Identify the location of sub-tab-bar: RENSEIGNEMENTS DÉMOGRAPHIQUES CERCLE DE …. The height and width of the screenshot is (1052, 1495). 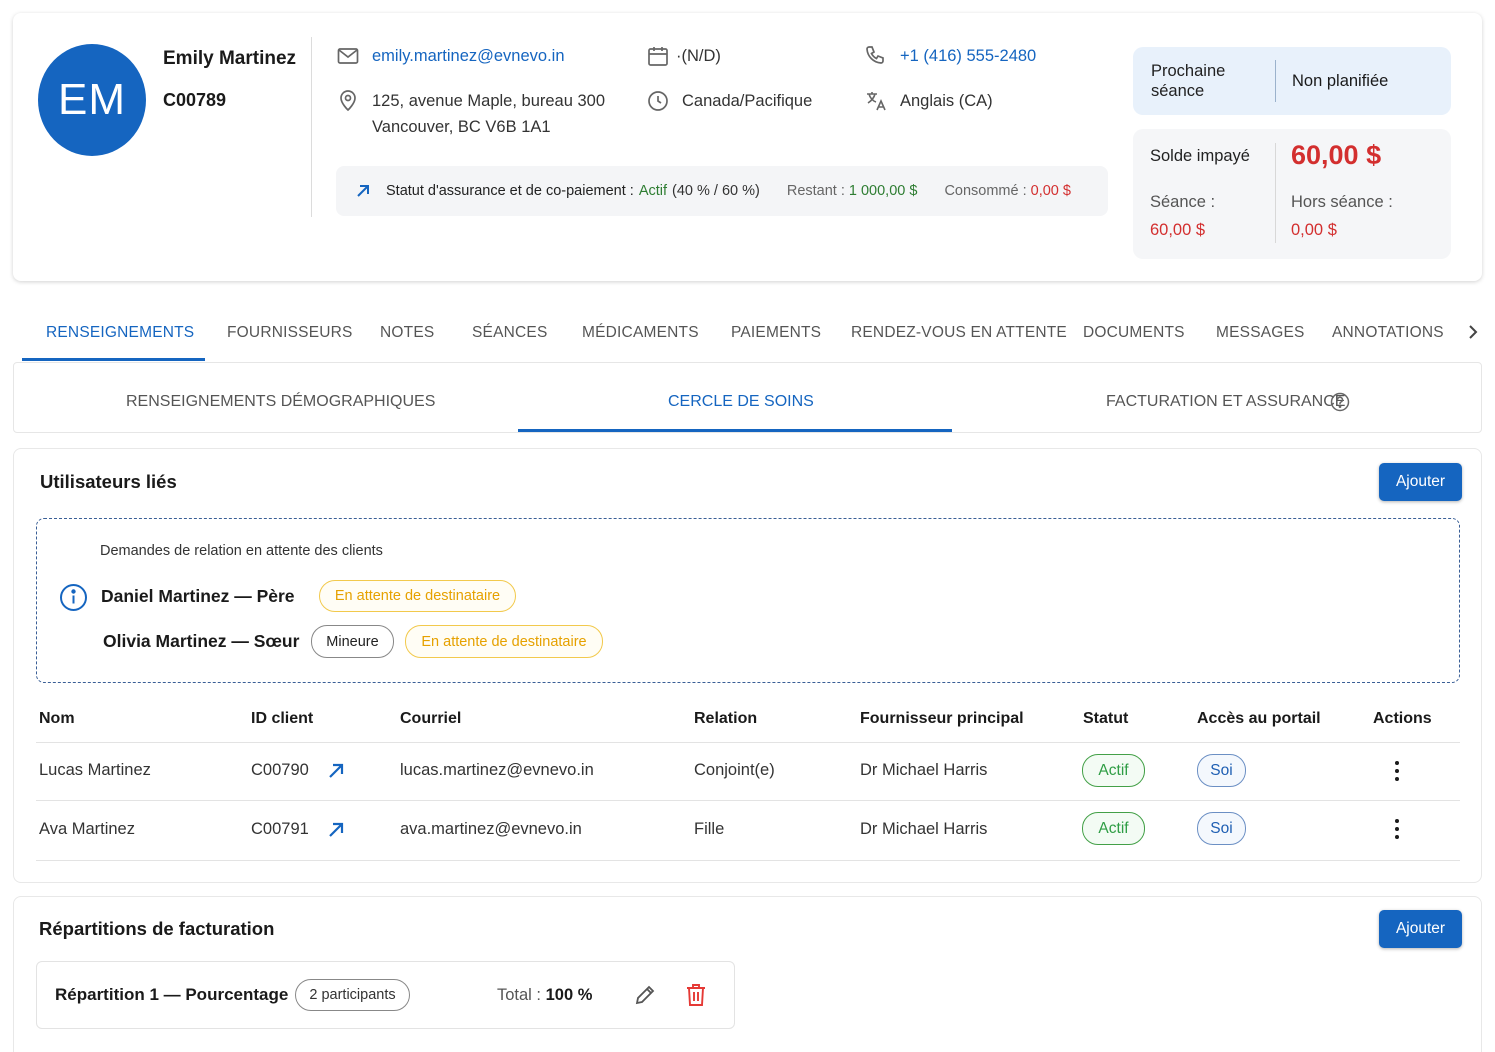
(747, 397).